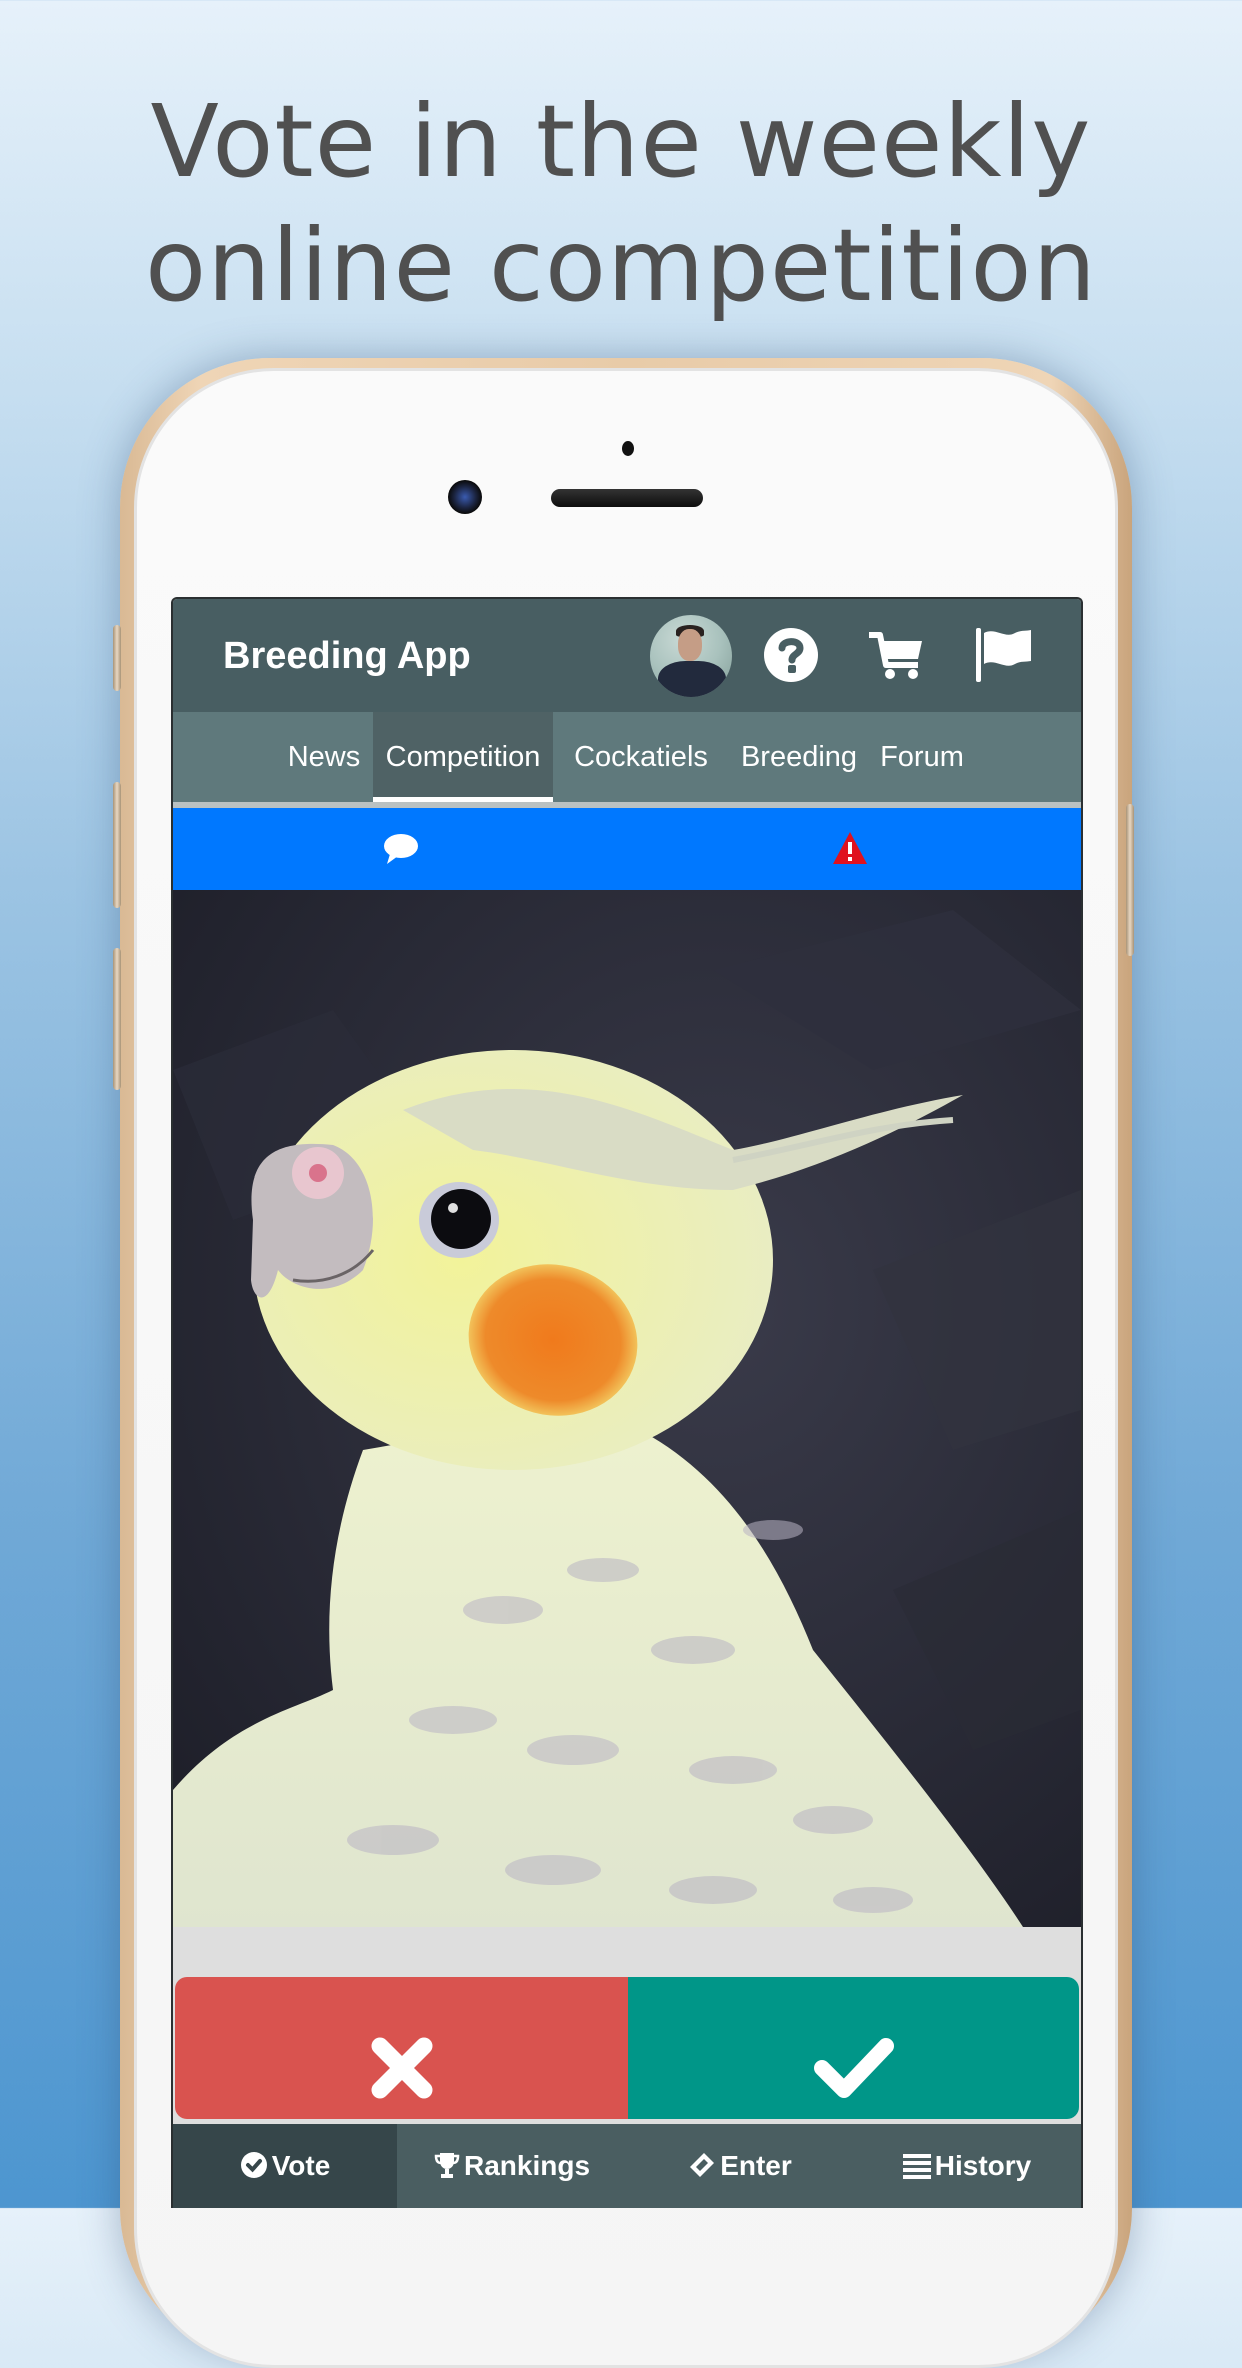 The width and height of the screenshot is (1242, 2368). I want to click on tab-news: News, so click(324, 757).